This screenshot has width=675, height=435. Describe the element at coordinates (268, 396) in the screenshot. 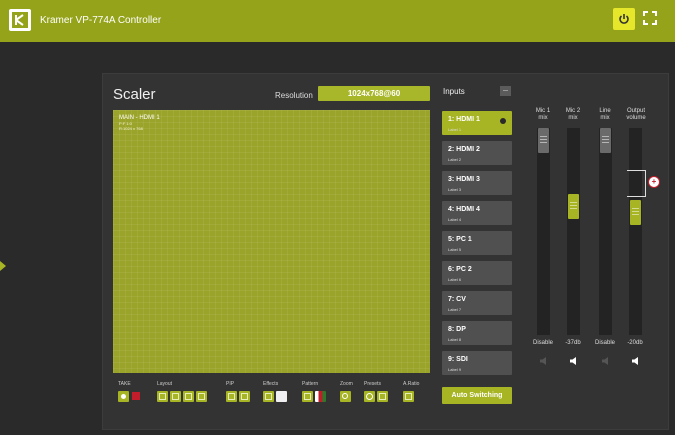

I see `effects-button` at that location.